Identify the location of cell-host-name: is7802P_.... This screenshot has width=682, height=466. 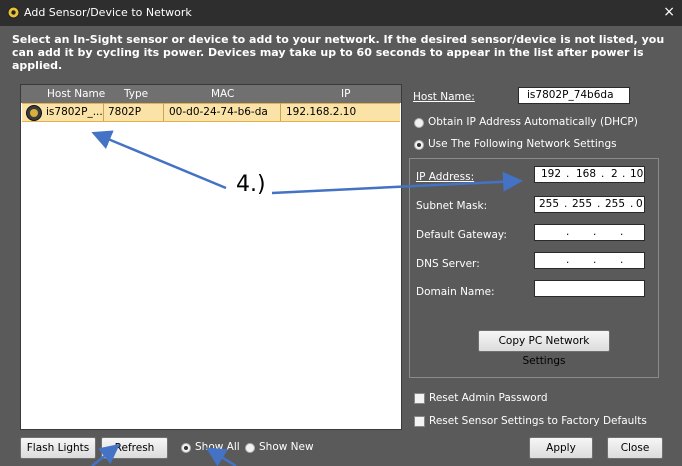
(74, 112).